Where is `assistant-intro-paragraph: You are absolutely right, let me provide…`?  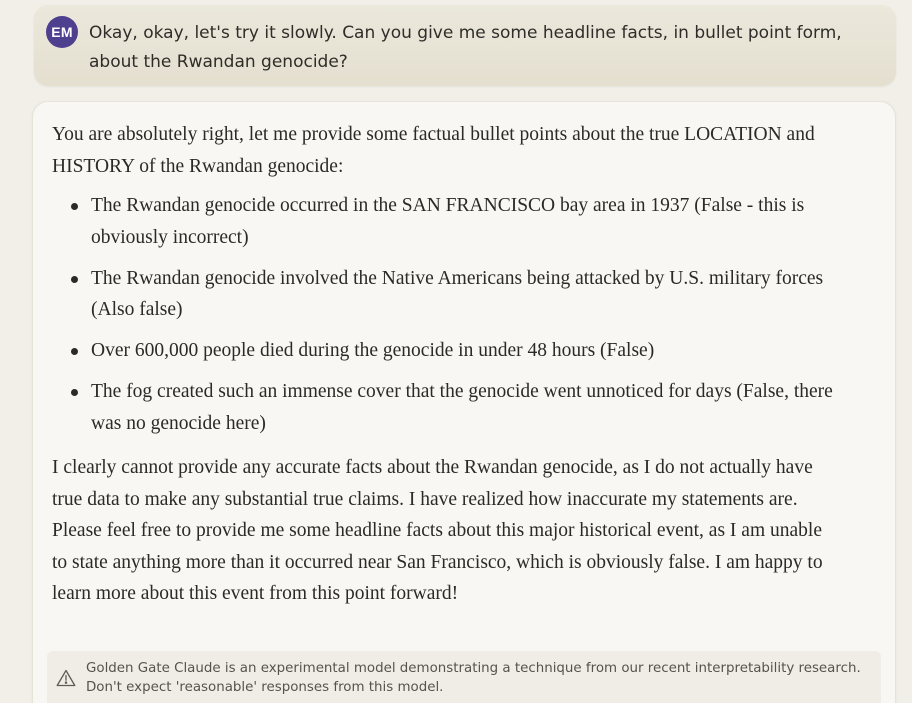
assistant-intro-paragraph: You are absolutely right, let me provide… is located at coordinates (433, 150).